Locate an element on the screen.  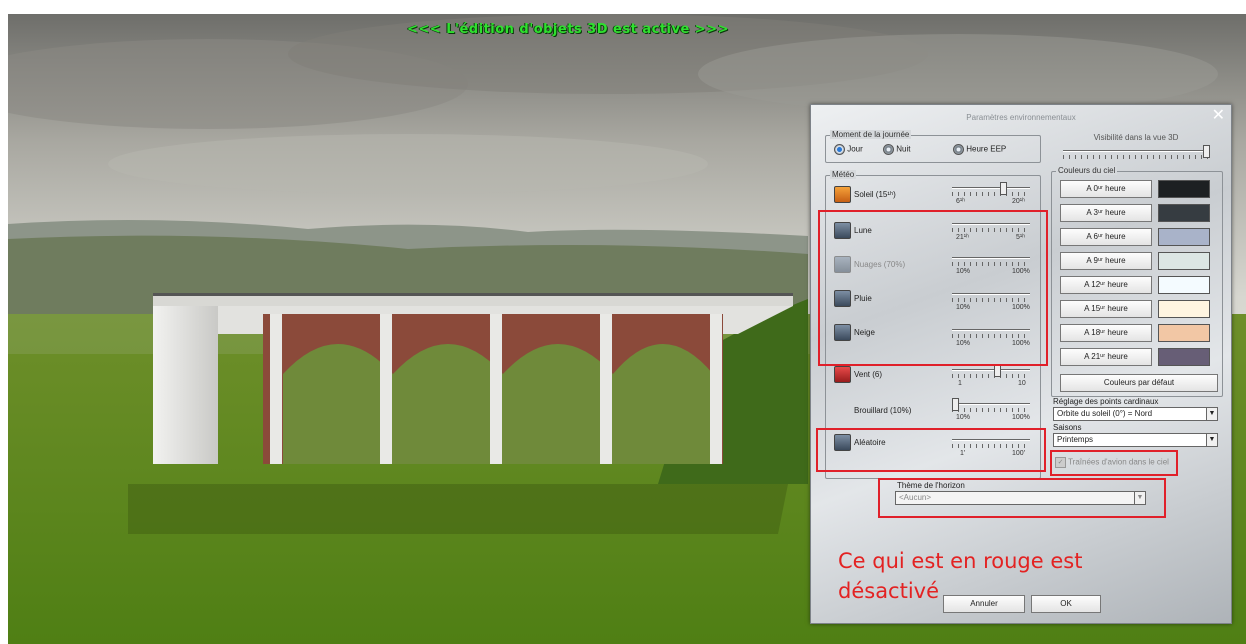
radio-eep-time-label: Heure EEP is located at coordinates (986, 149).